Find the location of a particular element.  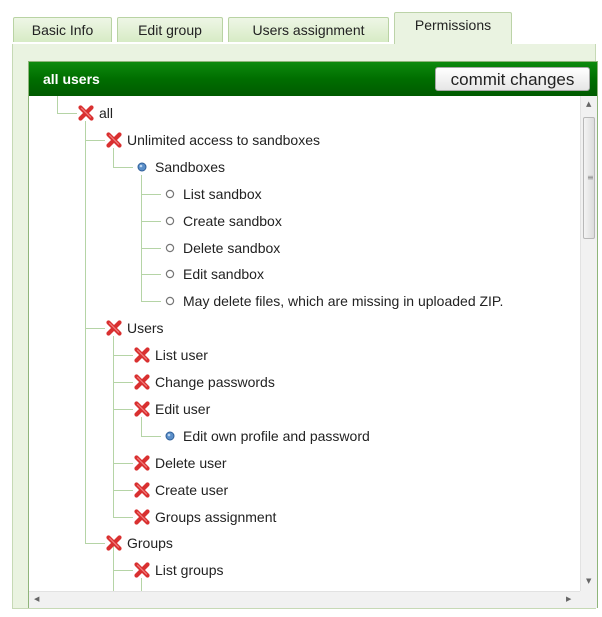

tab-users-assignment: Users assignment is located at coordinates (308, 29).